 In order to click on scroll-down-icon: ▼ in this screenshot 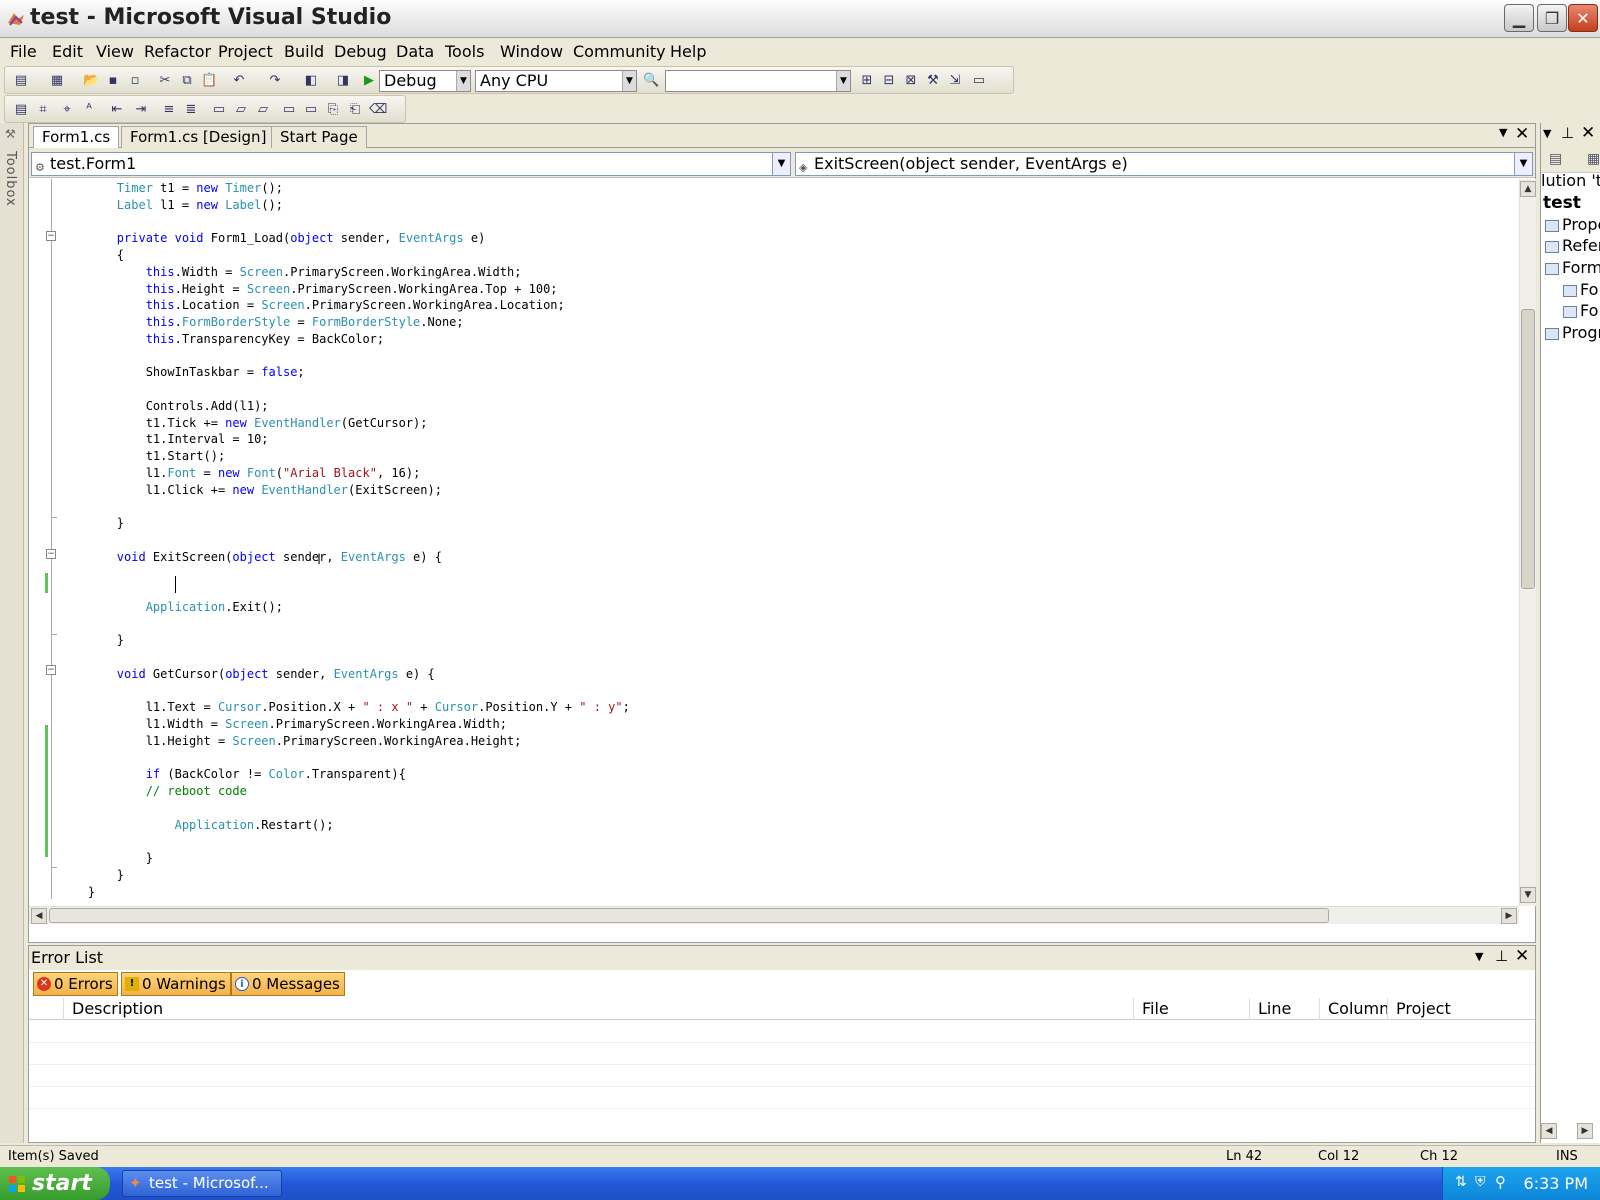, I will do `click(1528, 895)`.